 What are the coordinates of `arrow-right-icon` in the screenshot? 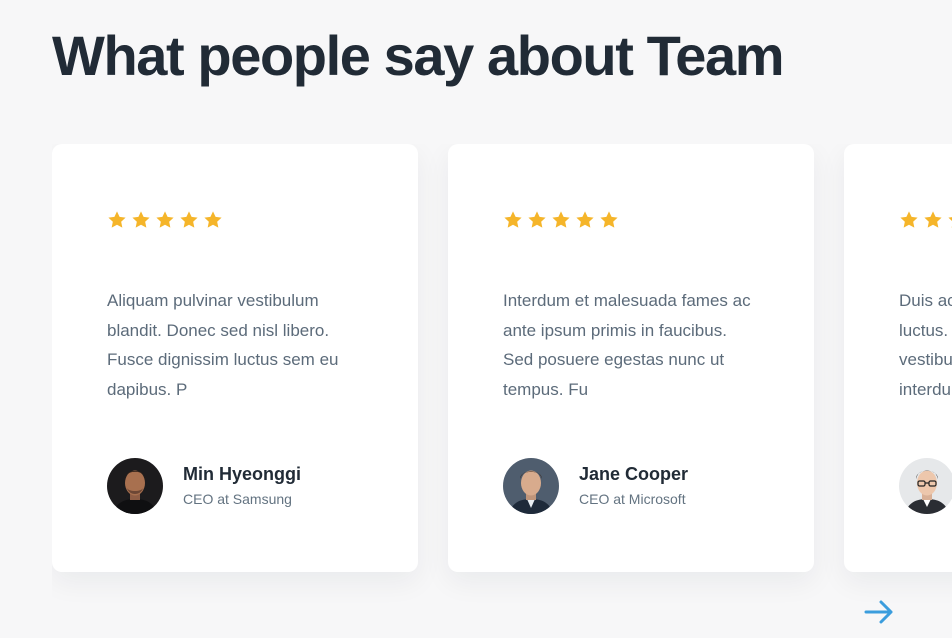 It's located at (878, 612).